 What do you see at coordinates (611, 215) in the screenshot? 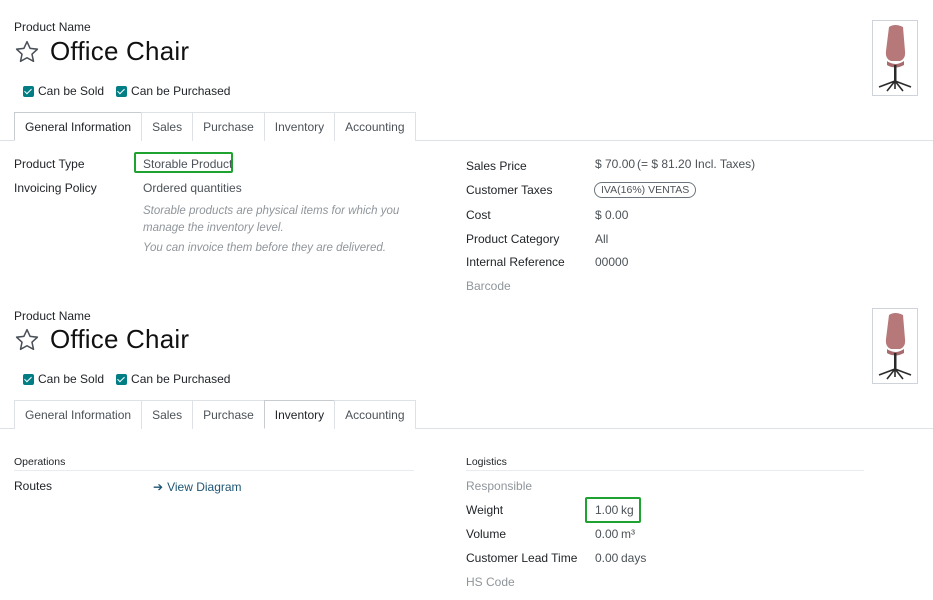
I see `cost-input: $ 0.00` at bounding box center [611, 215].